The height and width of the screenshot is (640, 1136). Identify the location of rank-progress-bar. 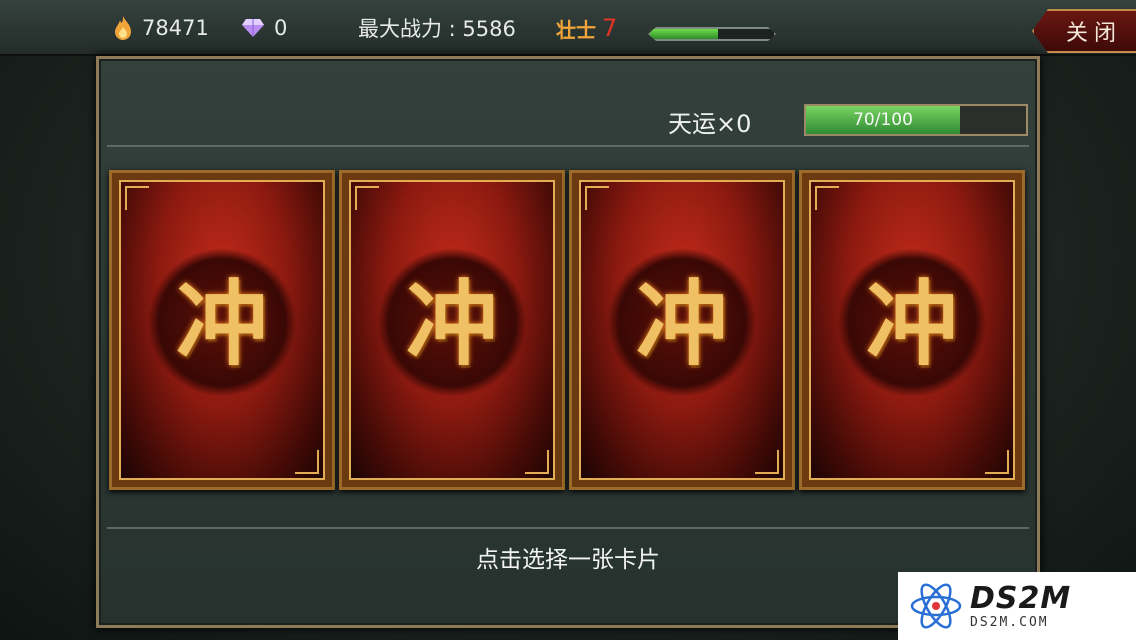
(712, 34).